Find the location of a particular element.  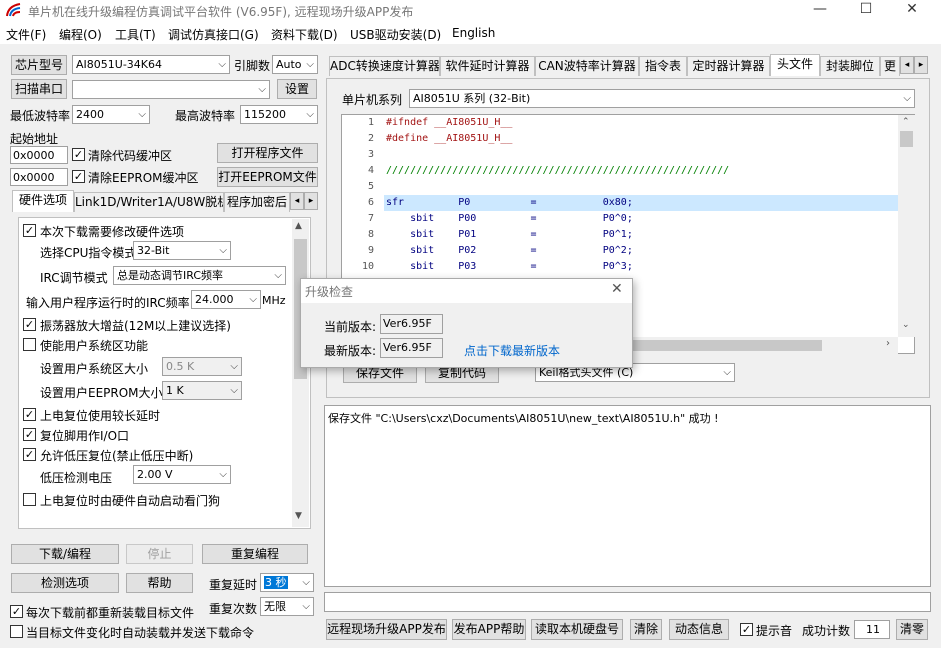

download-latest-link: 点击下载最新版本 is located at coordinates (512, 350).